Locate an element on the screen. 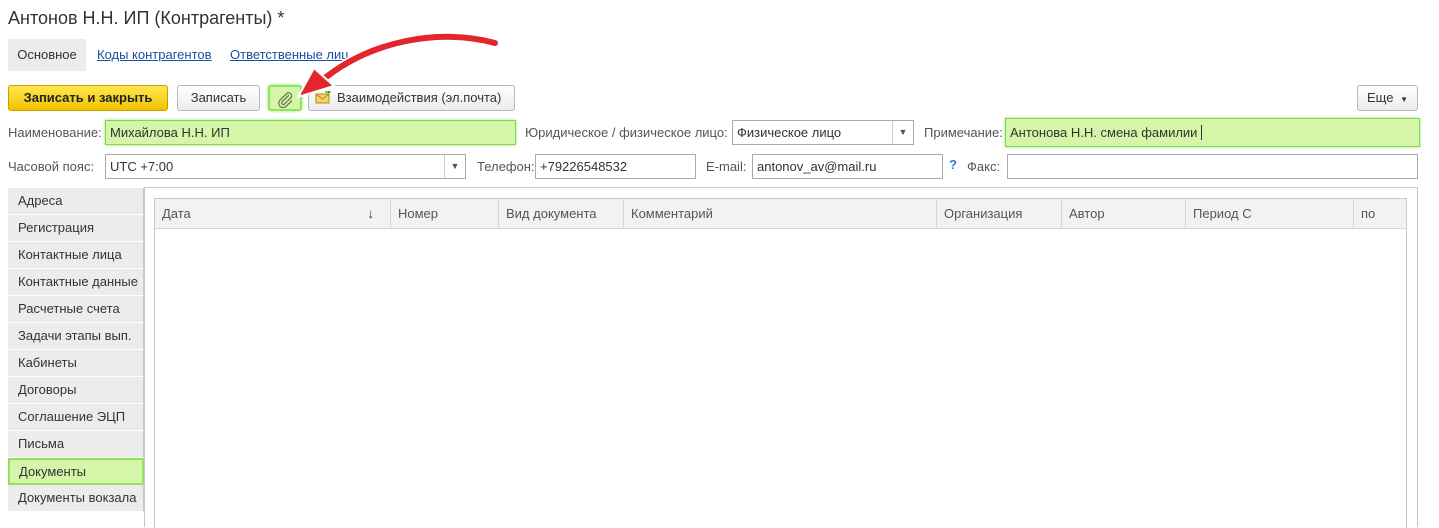  side-tab: Письма is located at coordinates (76, 444).